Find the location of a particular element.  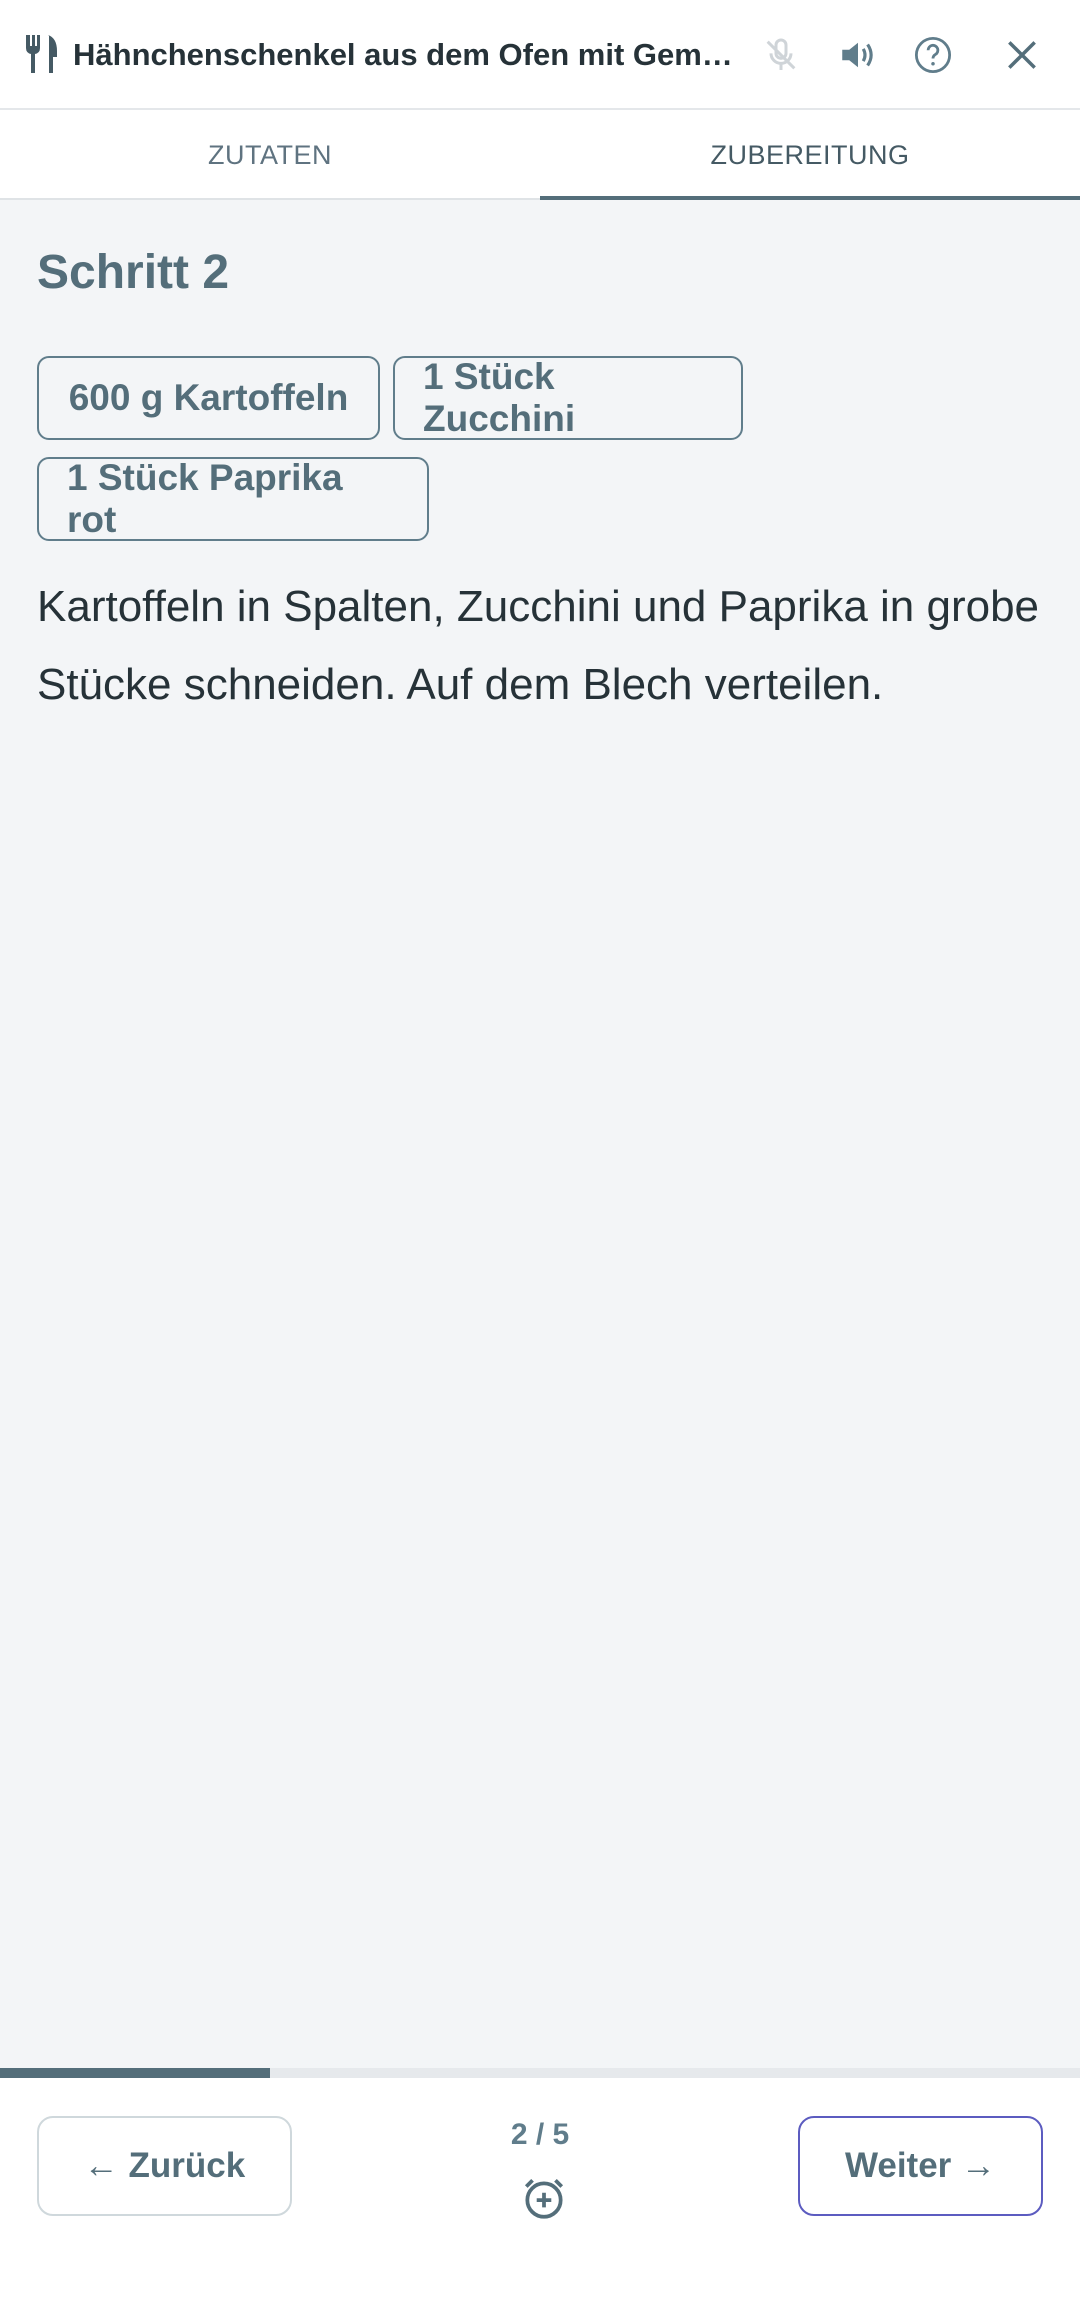

active-tab-indicator is located at coordinates (810, 198).